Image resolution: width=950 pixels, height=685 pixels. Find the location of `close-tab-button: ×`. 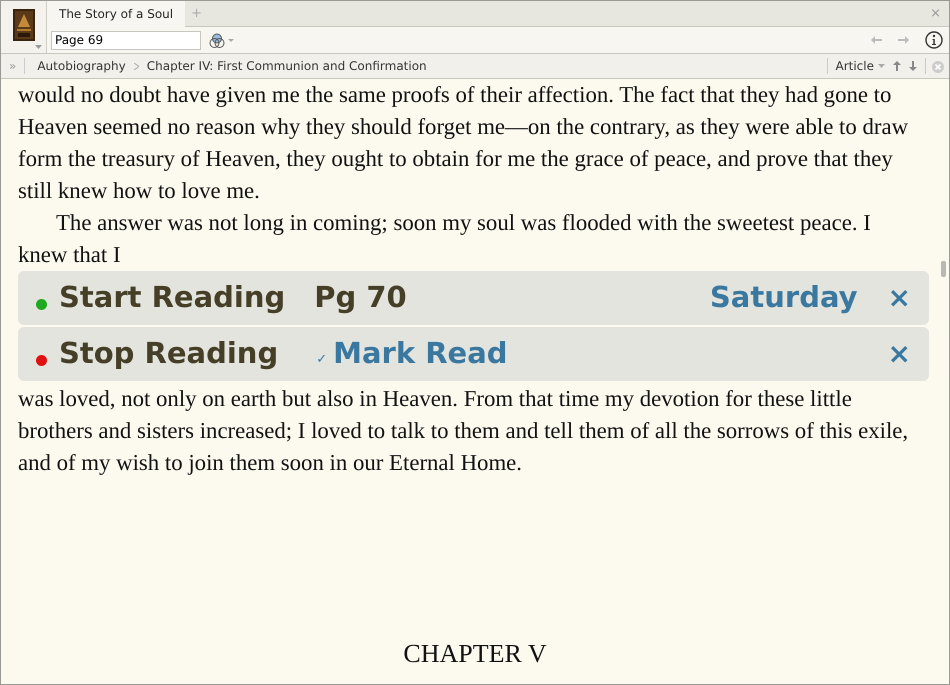

close-tab-button: × is located at coordinates (935, 13).